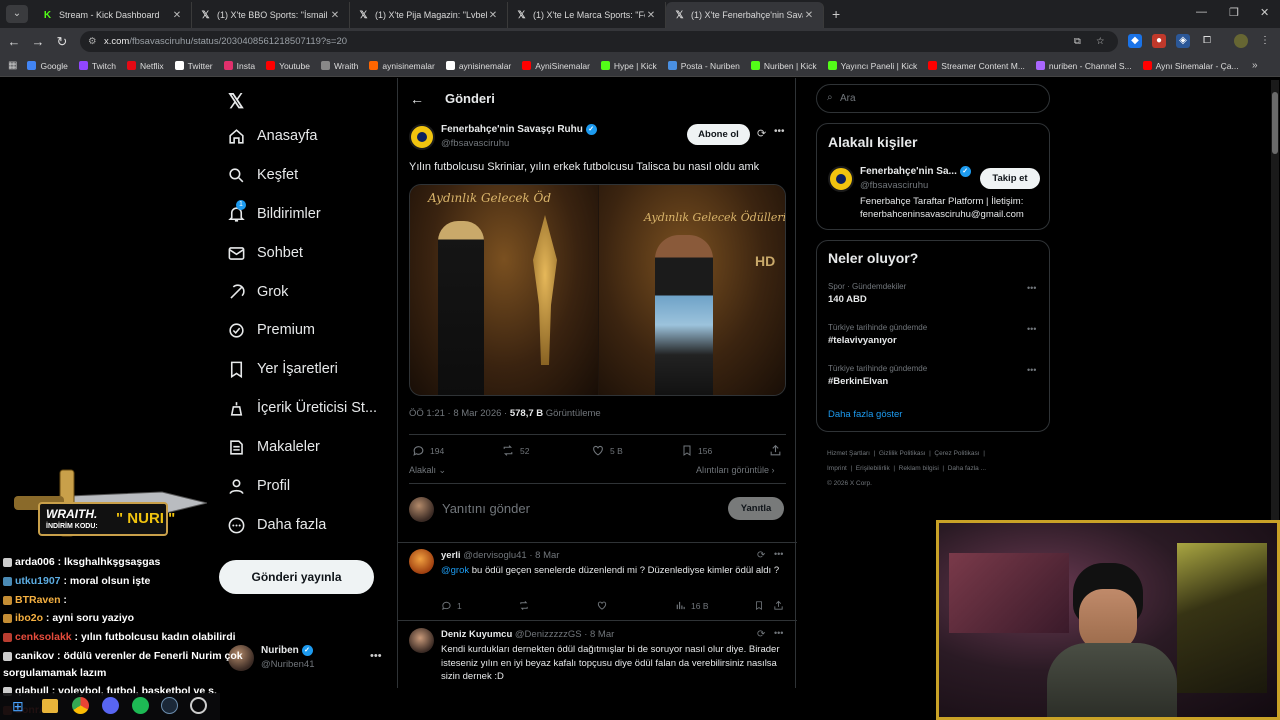 Image resolution: width=1280 pixels, height=720 pixels. What do you see at coordinates (1100, 41) in the screenshot?
I see `star-icon: ☆` at bounding box center [1100, 41].